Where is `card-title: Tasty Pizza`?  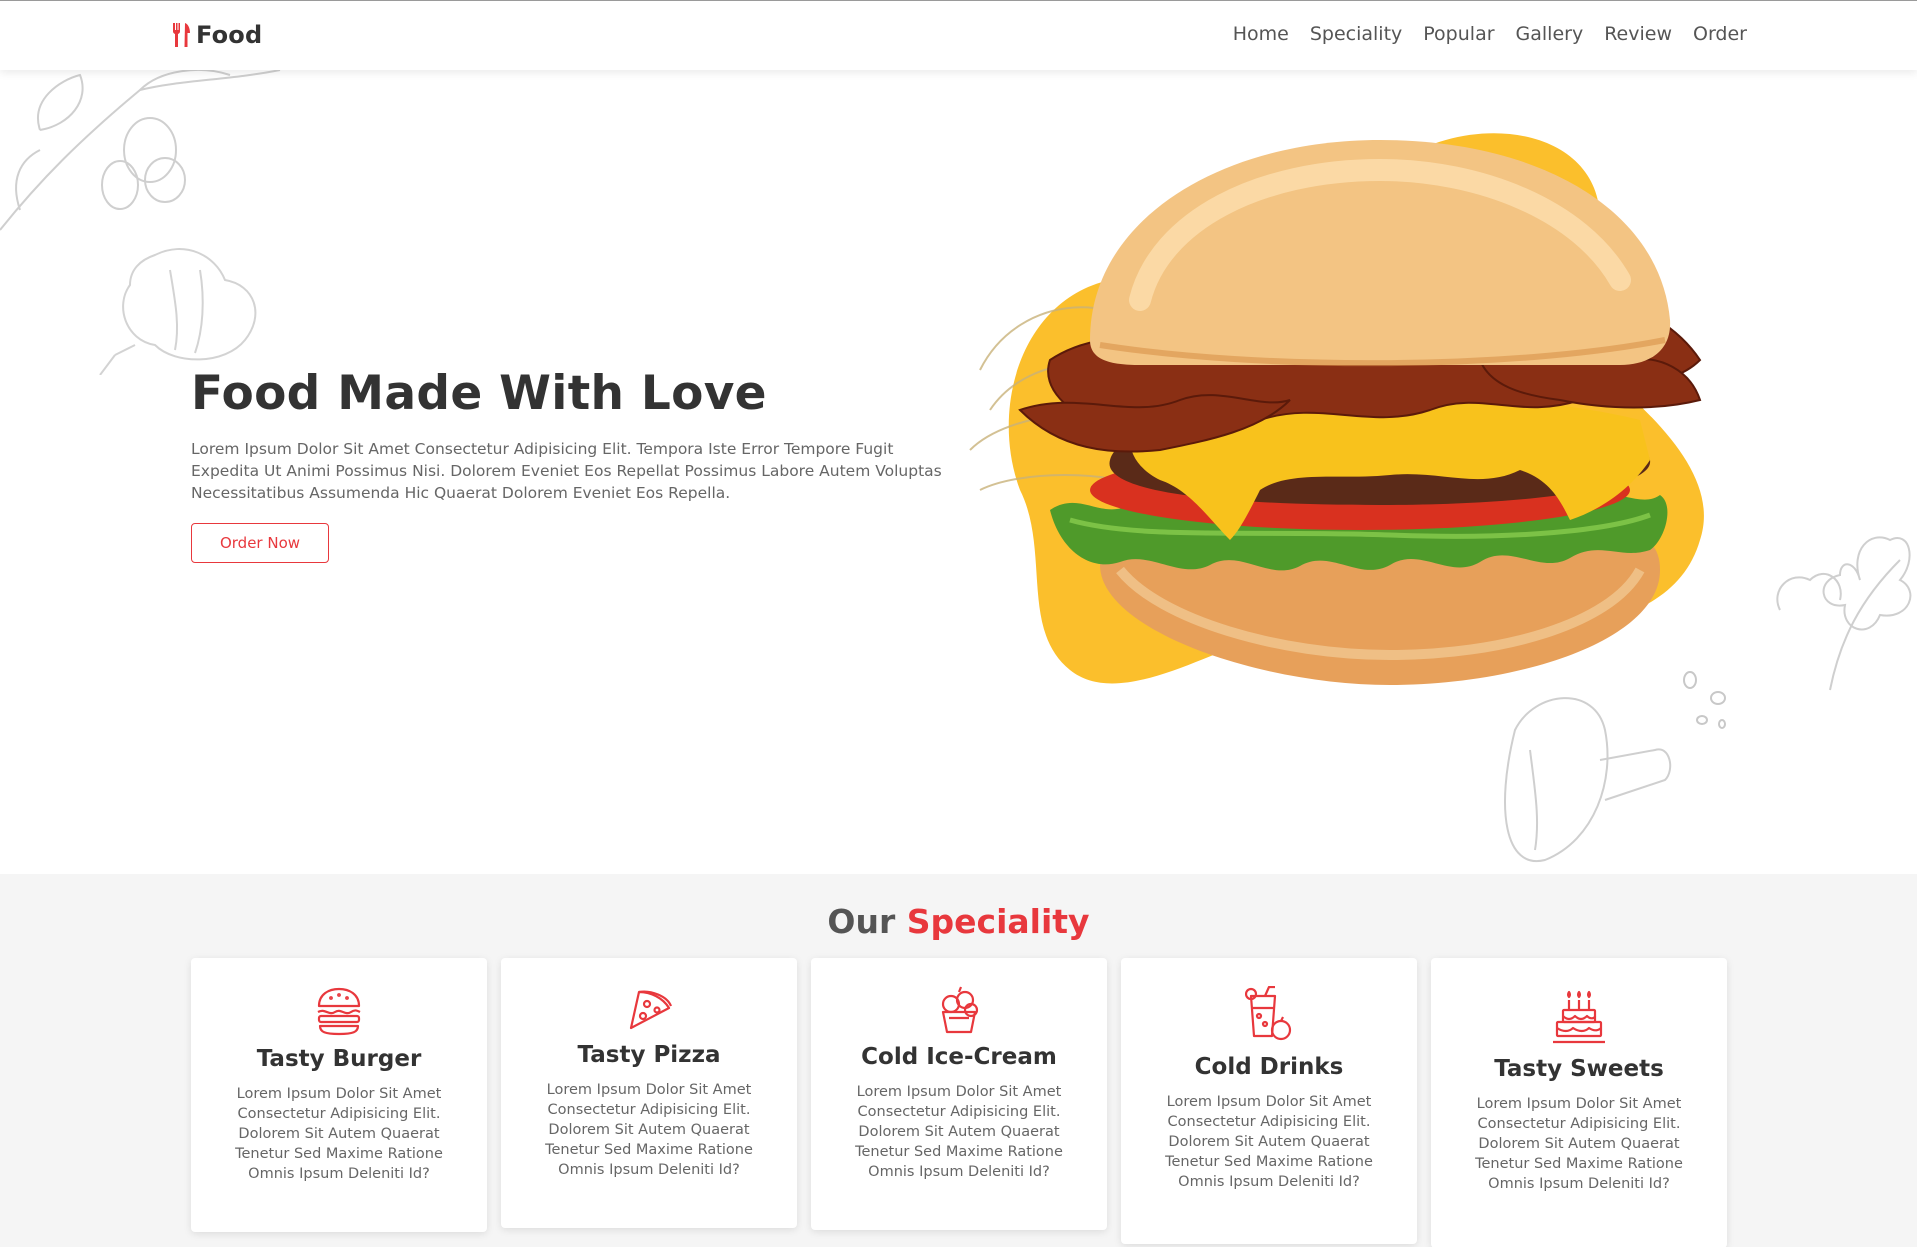 card-title: Tasty Pizza is located at coordinates (649, 1055).